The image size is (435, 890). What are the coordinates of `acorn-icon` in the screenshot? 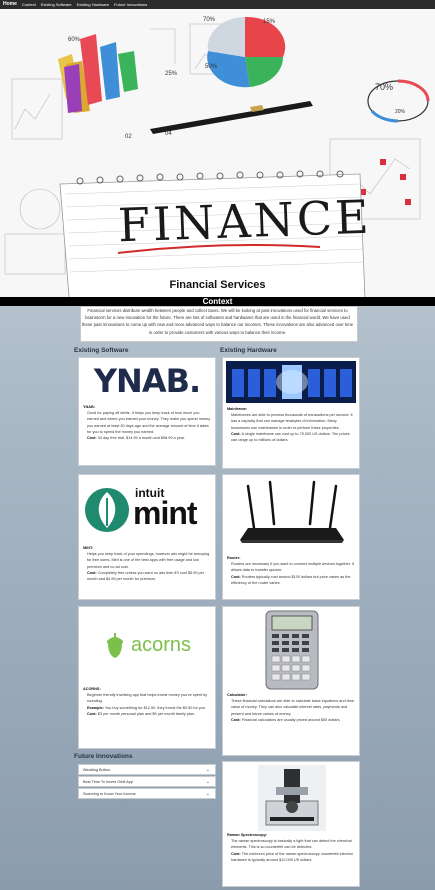 It's located at (114, 645).